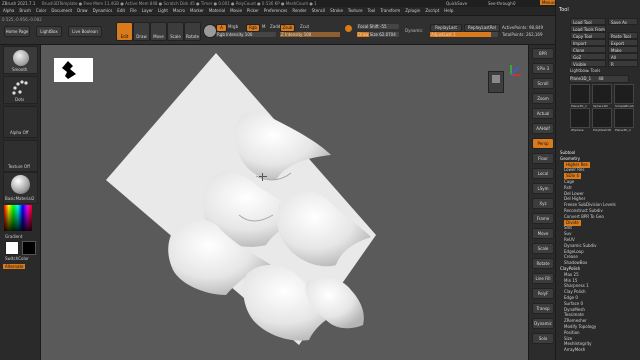 The width and height of the screenshot is (640, 360). What do you see at coordinates (588, 35) in the screenshot?
I see `tool-copy-tool-button: Copy Tool` at bounding box center [588, 35].